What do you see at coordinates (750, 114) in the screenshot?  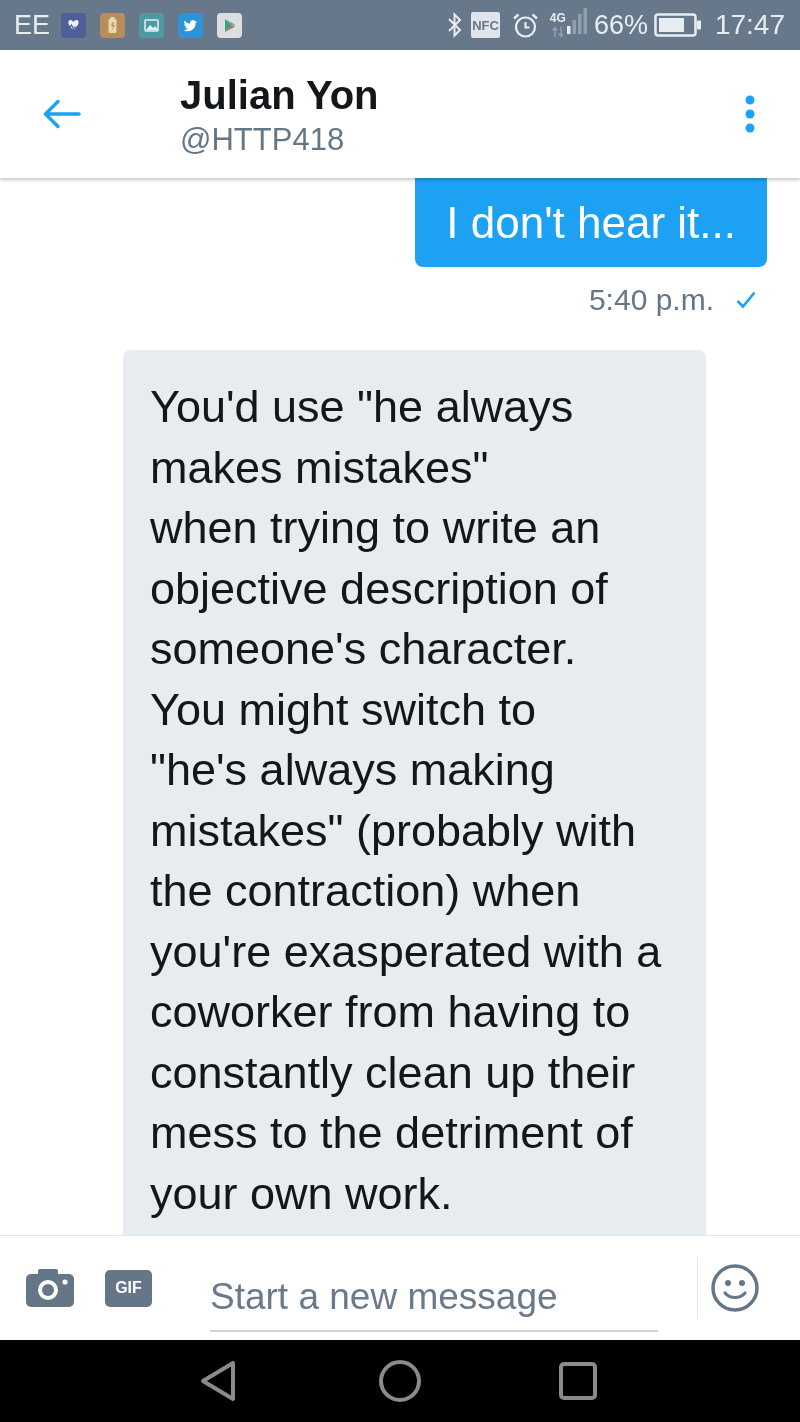 I see `more-options-icon` at bounding box center [750, 114].